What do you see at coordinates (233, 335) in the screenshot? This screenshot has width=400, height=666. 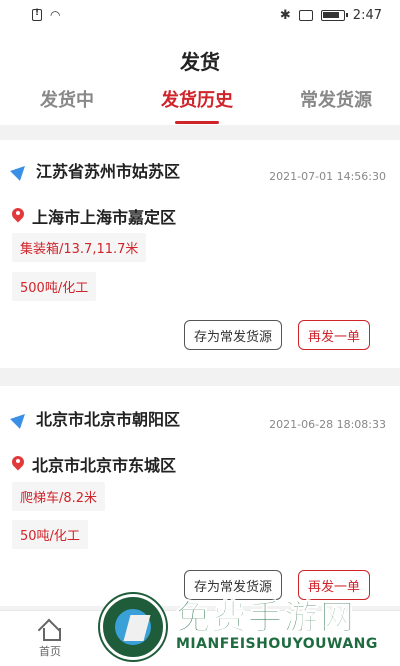 I see `save-as-frequent-button: 存为常发货源` at bounding box center [233, 335].